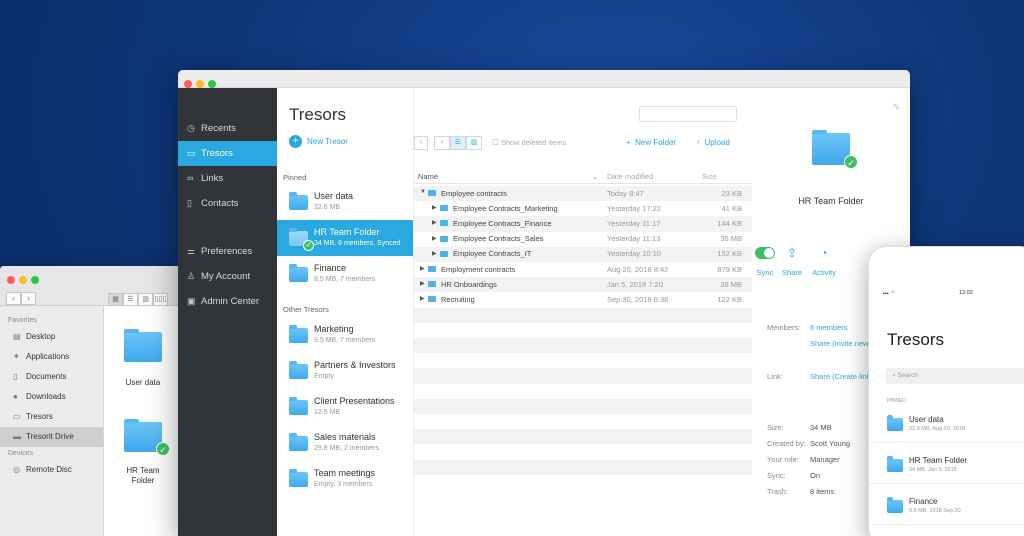  Describe the element at coordinates (227, 276) in the screenshot. I see `nav-item-my-account: ♙ My Account` at that location.